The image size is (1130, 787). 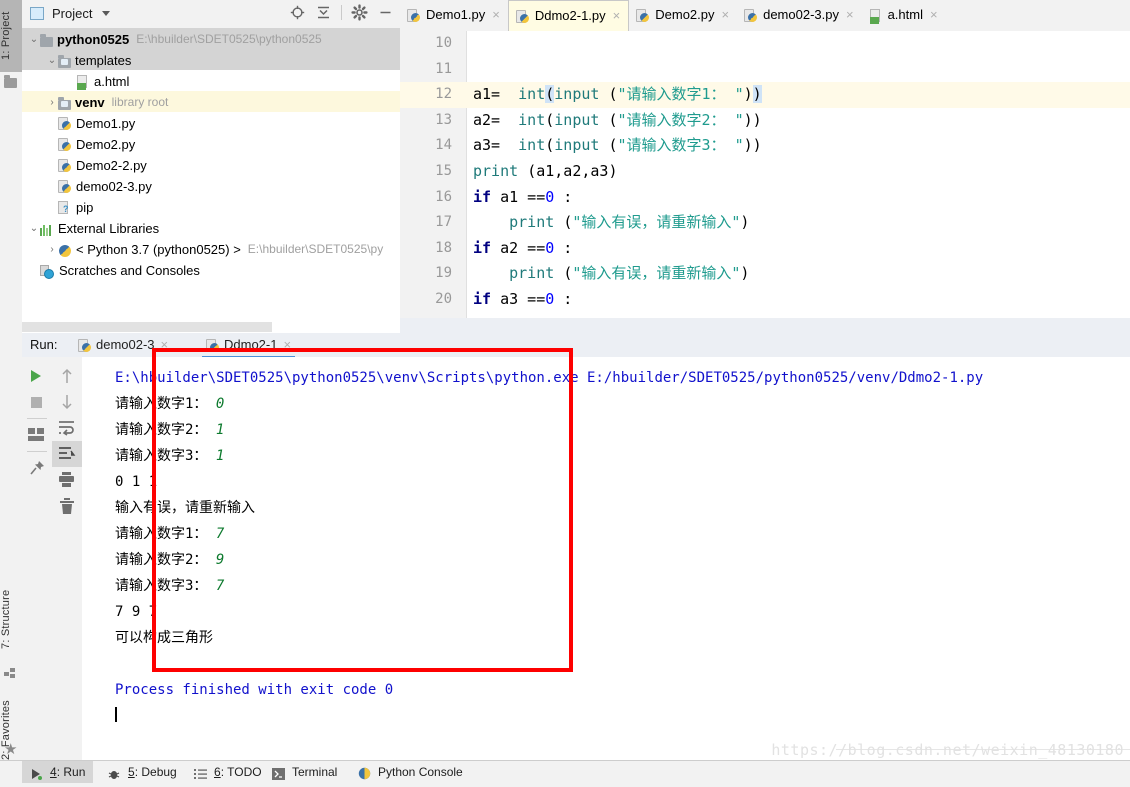 I want to click on code-token: print, so click(x=500, y=170).